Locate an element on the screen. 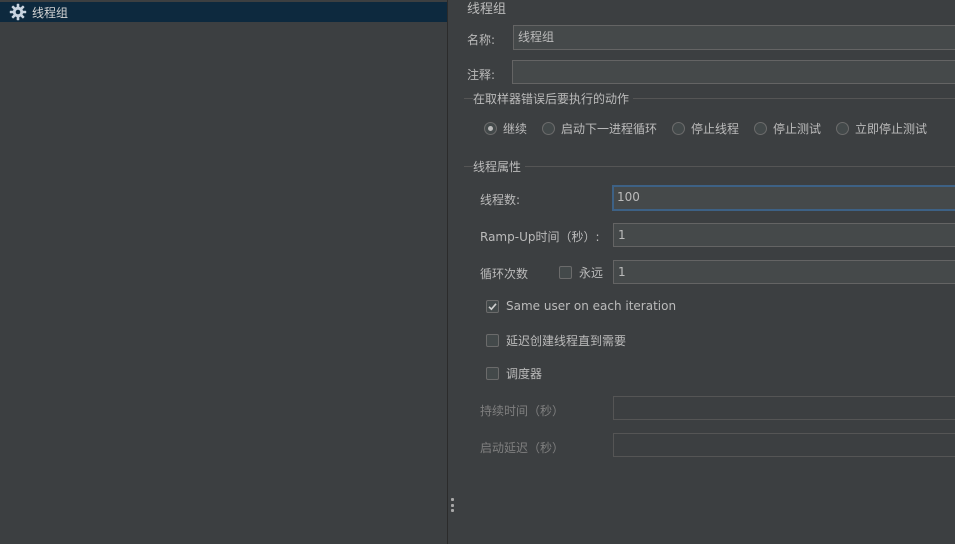 This screenshot has width=955, height=544. delay-create-checkbox: 延迟创建线程直到需要 is located at coordinates (556, 340).